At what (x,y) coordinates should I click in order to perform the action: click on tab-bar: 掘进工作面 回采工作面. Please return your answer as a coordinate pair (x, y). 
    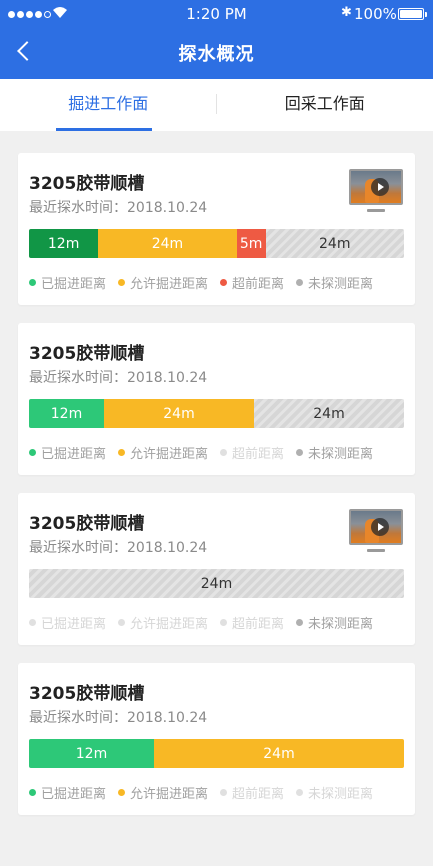
    Looking at the image, I should click on (216, 105).